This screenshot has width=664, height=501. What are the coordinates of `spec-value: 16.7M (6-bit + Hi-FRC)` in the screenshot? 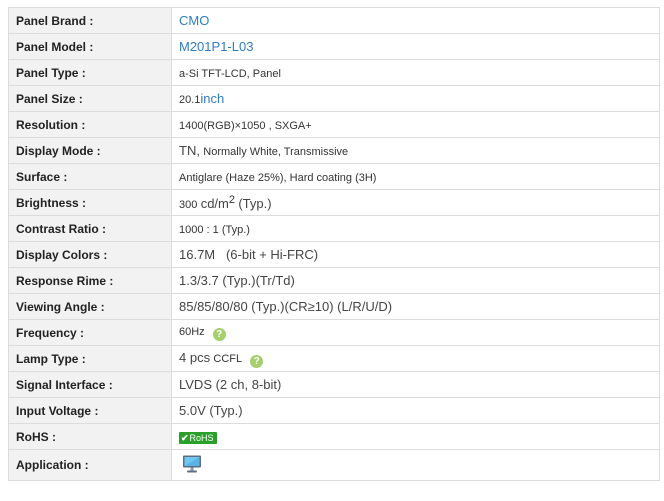 It's located at (415, 254).